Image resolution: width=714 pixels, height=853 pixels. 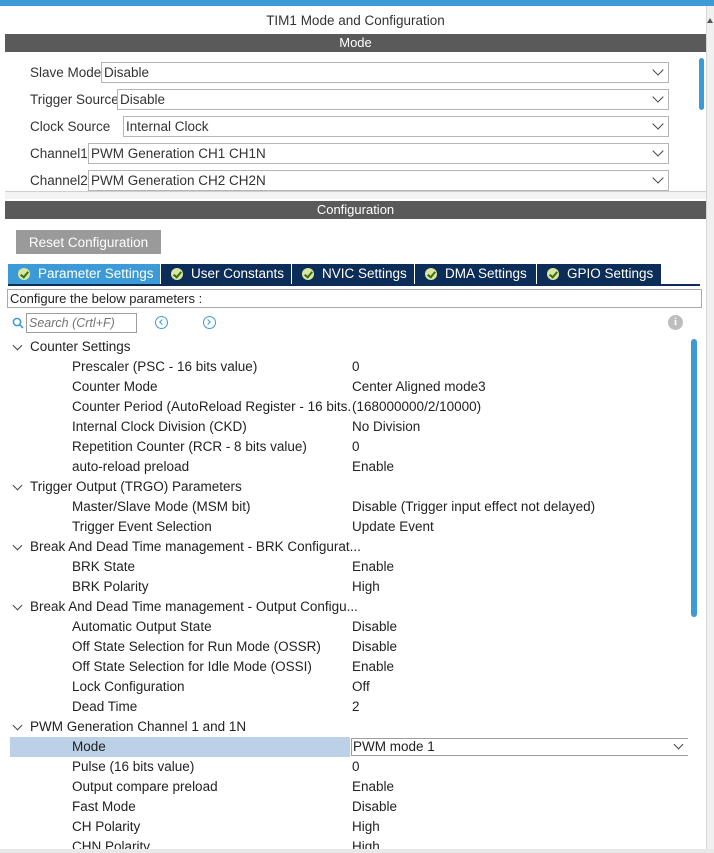 I want to click on scroll-up-arrow-icon, so click(x=710, y=20).